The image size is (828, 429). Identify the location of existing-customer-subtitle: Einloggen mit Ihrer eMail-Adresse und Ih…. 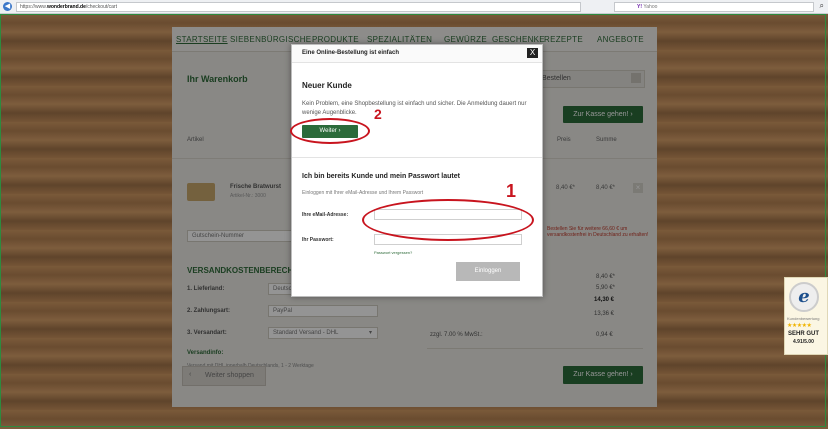
(363, 193).